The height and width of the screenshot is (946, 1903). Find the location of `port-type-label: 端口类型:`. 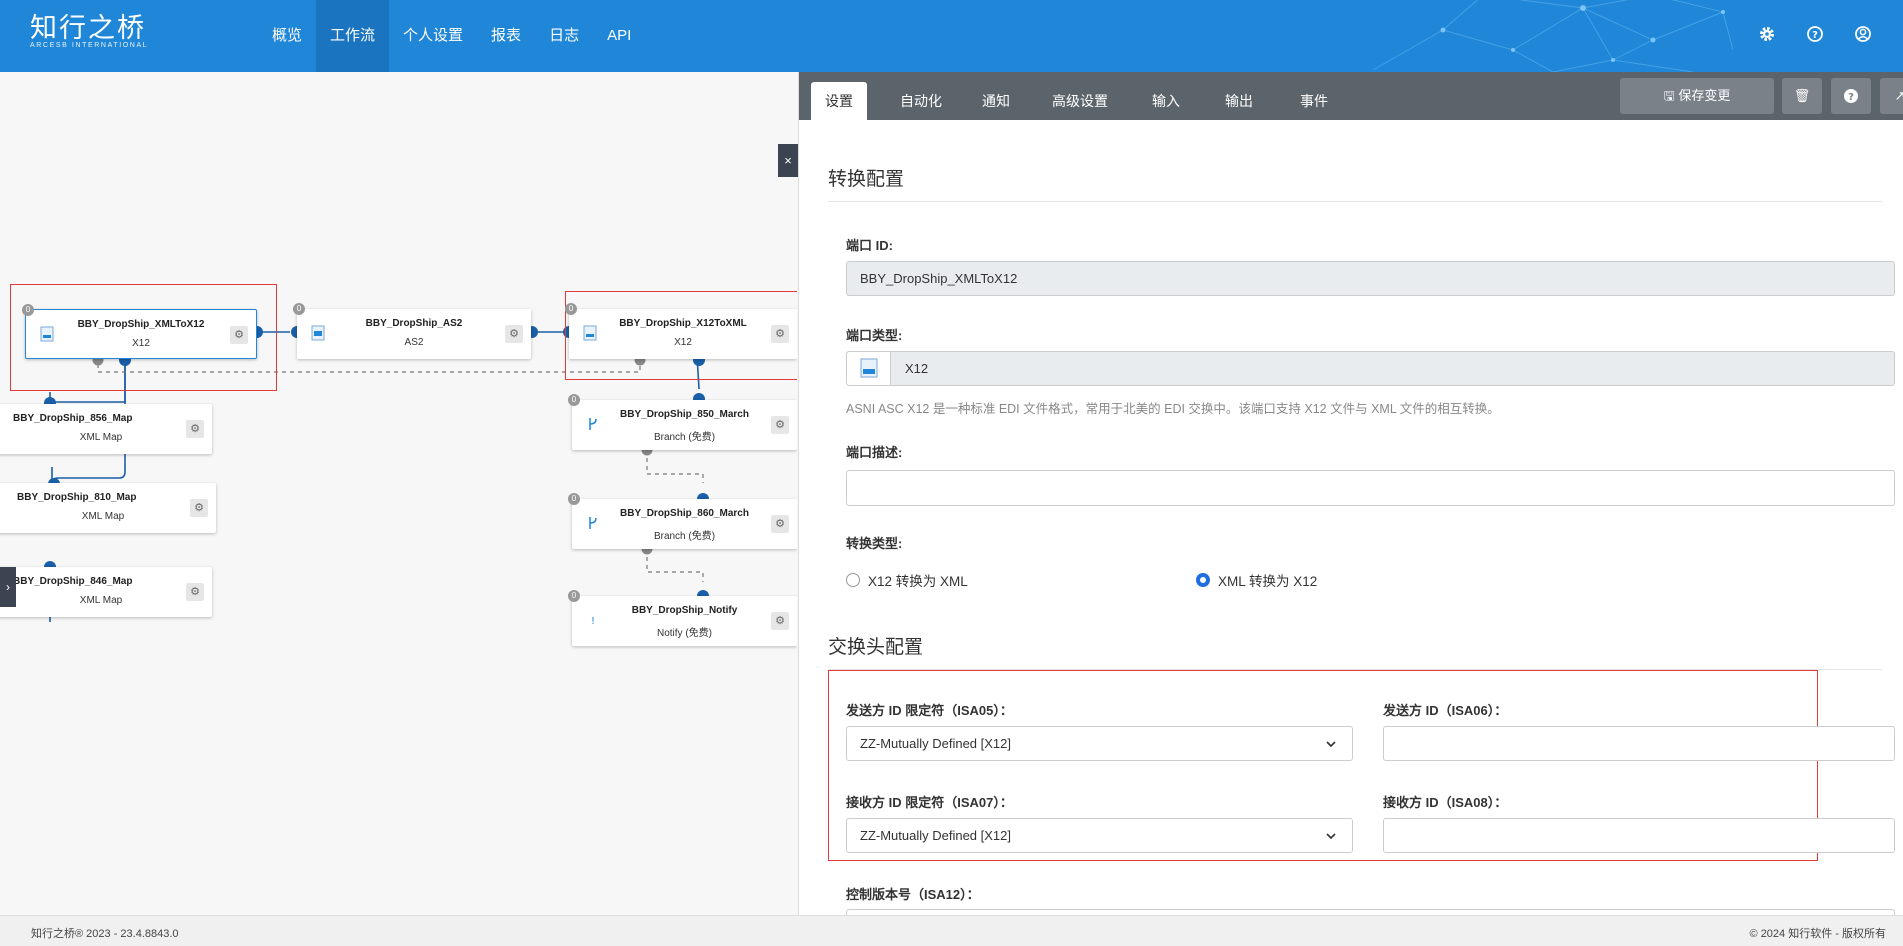

port-type-label: 端口类型: is located at coordinates (874, 335).